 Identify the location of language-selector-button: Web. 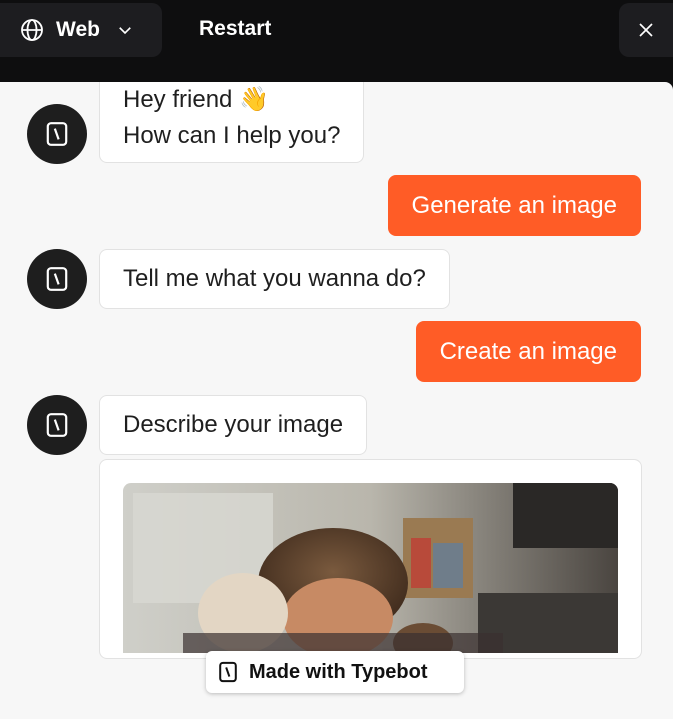
(81, 30).